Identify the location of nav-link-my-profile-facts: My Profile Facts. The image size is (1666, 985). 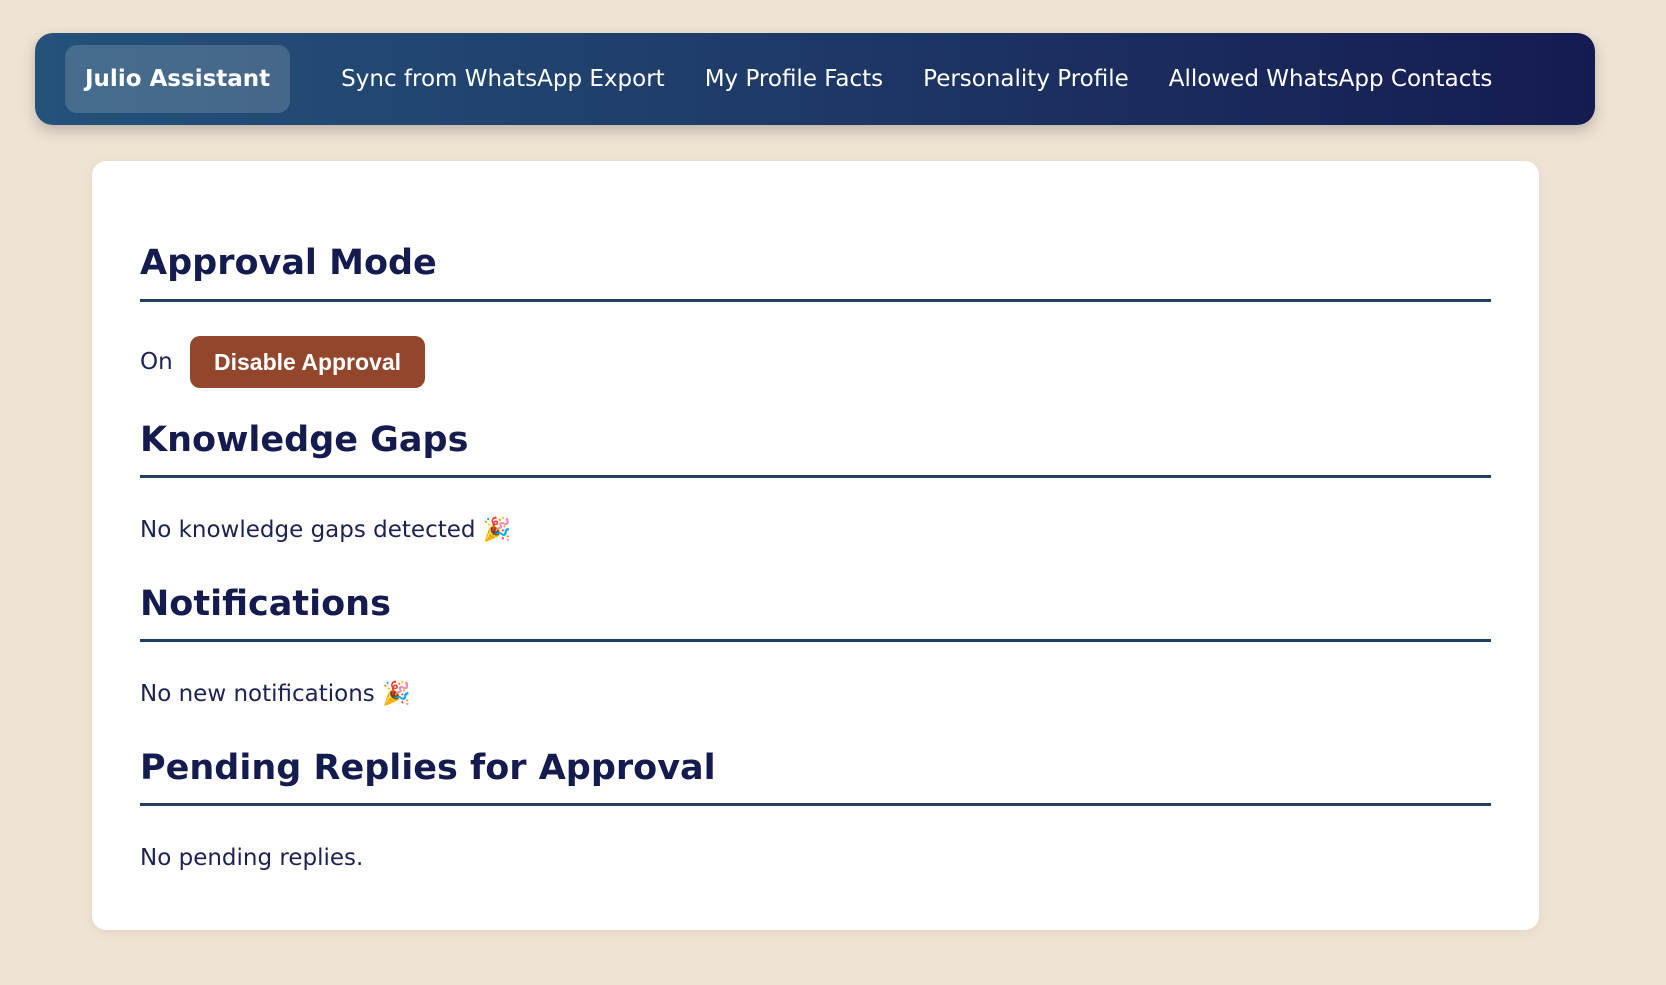
(794, 79).